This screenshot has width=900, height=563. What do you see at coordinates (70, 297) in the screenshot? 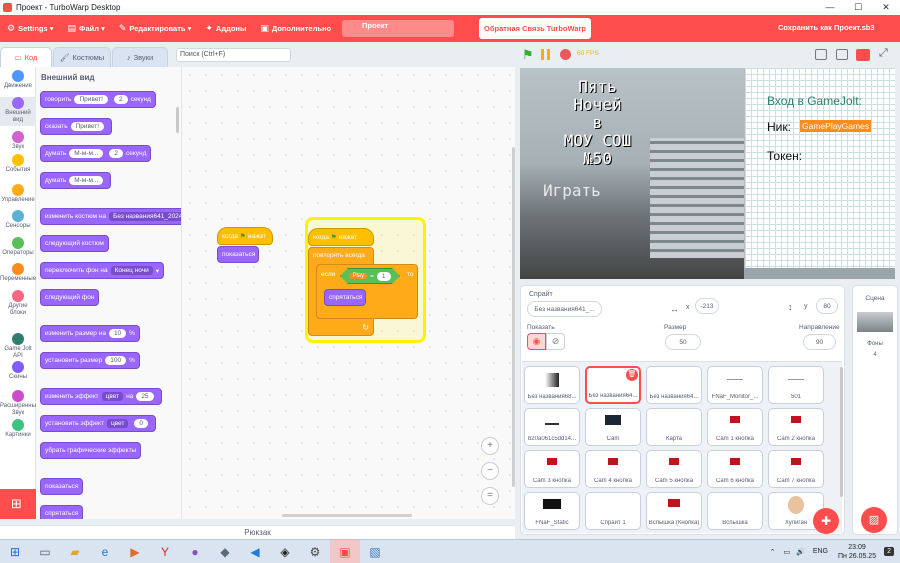
I see `next-backdrop-block: следующий фон` at bounding box center [70, 297].